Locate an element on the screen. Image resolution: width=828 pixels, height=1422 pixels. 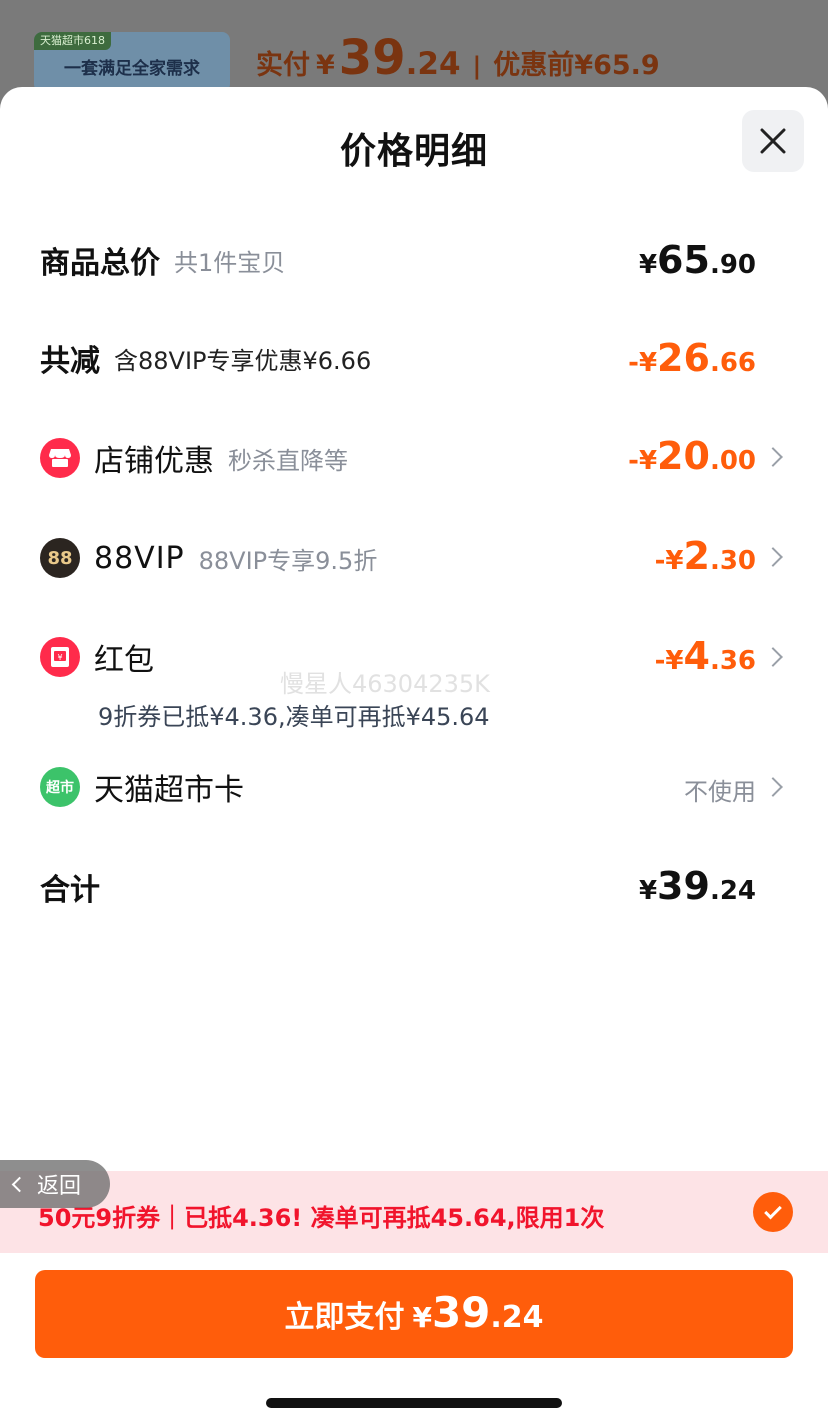
red-packet-note: 9折券已抵¥4.36,凑单可再抵¥45.64 is located at coordinates (294, 717).